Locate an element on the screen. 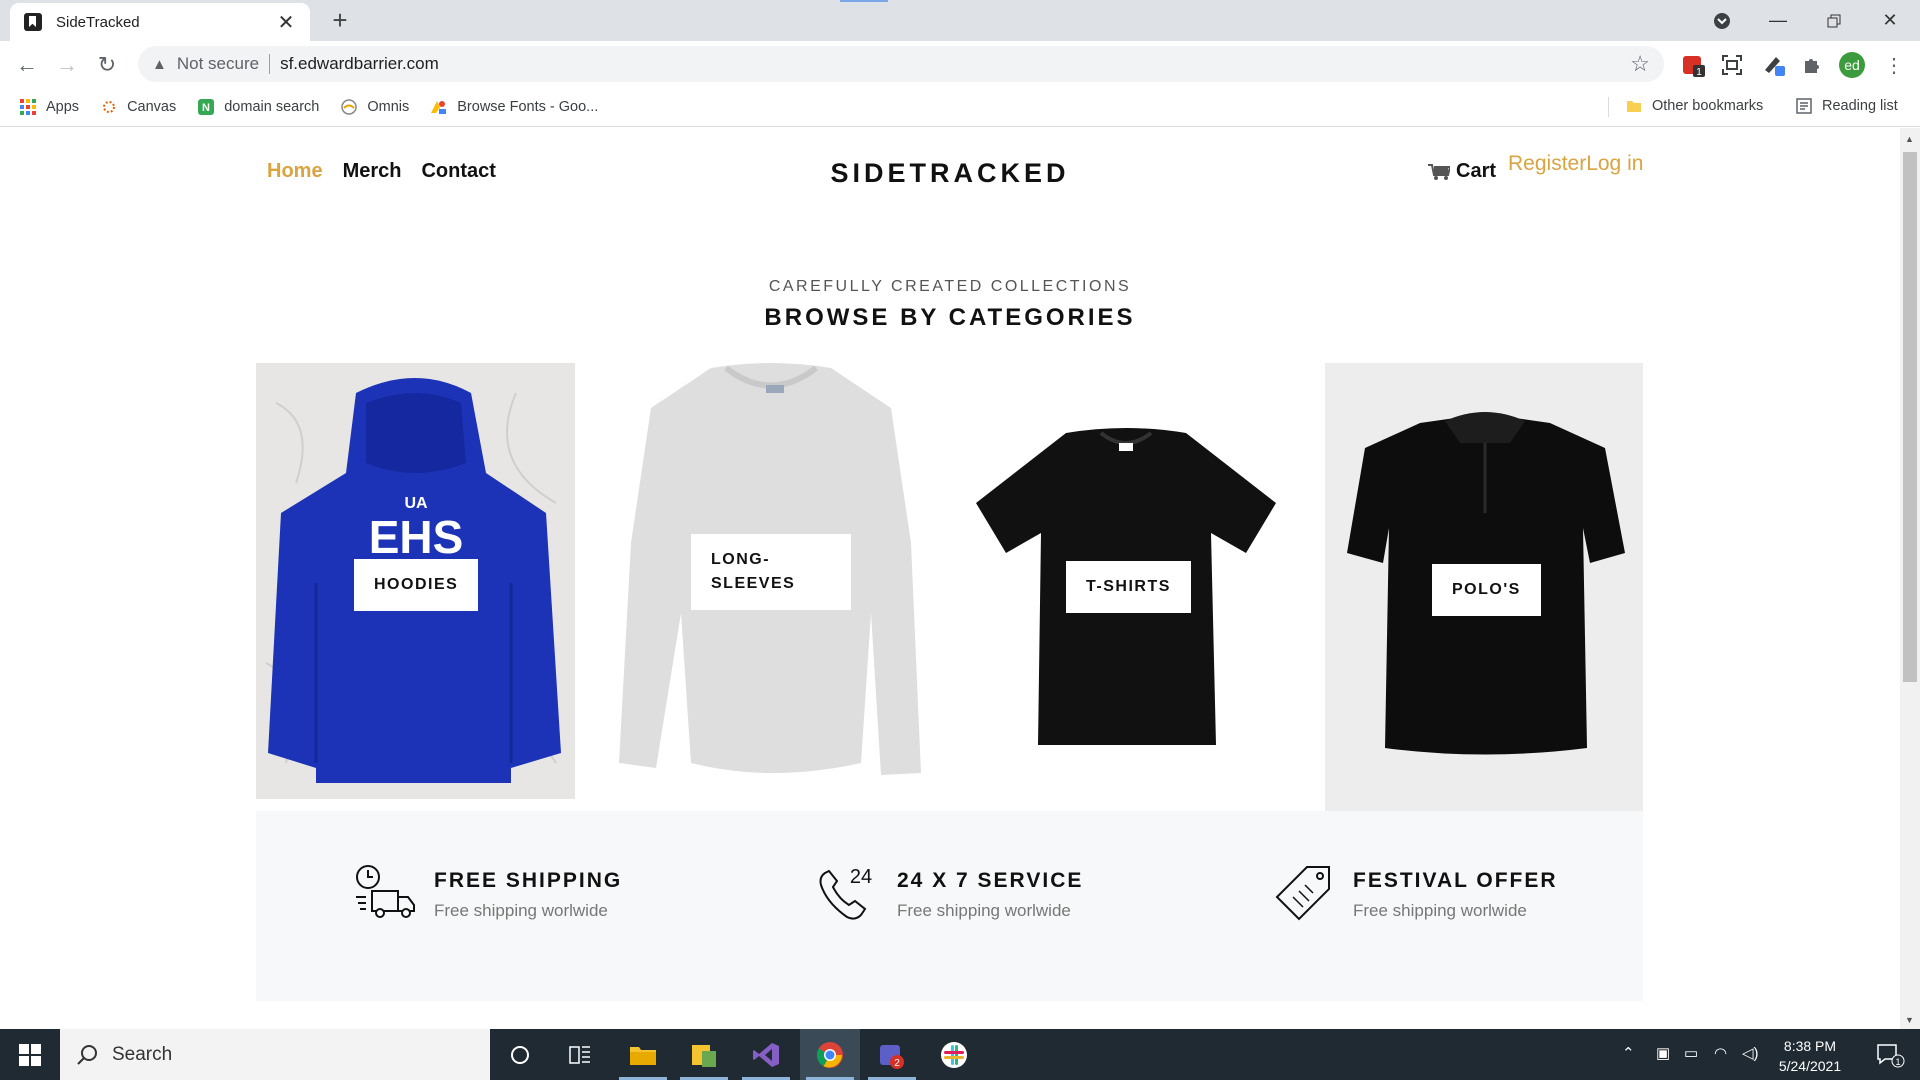 Image resolution: width=1920 pixels, height=1080 pixels. profile-button: ed is located at coordinates (1852, 65).